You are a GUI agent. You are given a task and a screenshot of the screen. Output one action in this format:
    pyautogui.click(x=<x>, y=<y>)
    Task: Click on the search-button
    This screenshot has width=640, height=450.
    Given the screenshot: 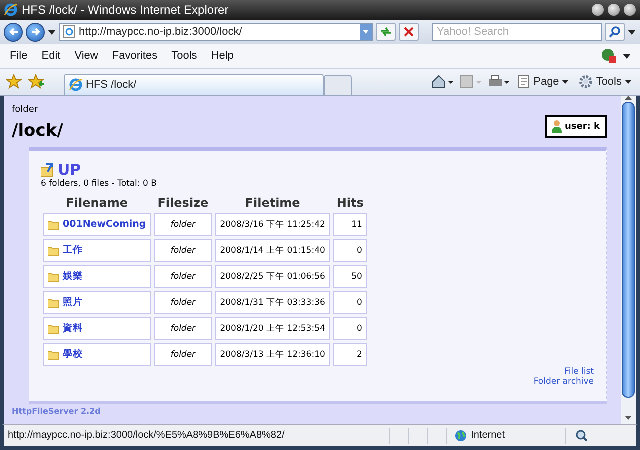 What is the action you would take?
    pyautogui.click(x=615, y=32)
    